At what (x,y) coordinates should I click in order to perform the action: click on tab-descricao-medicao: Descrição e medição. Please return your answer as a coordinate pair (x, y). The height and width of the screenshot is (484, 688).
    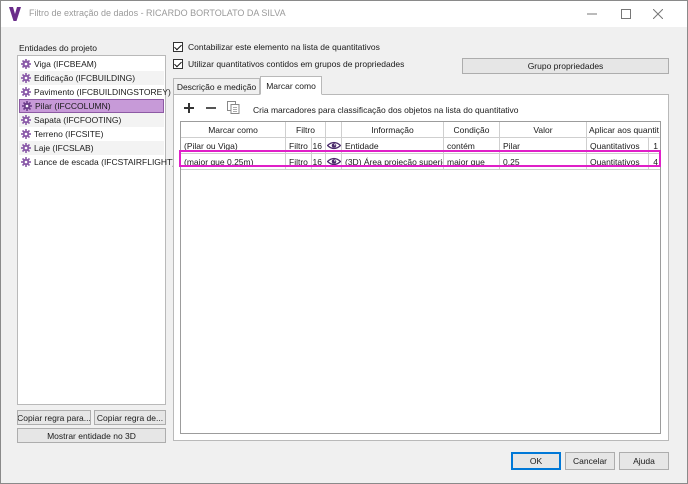
    Looking at the image, I should click on (216, 86).